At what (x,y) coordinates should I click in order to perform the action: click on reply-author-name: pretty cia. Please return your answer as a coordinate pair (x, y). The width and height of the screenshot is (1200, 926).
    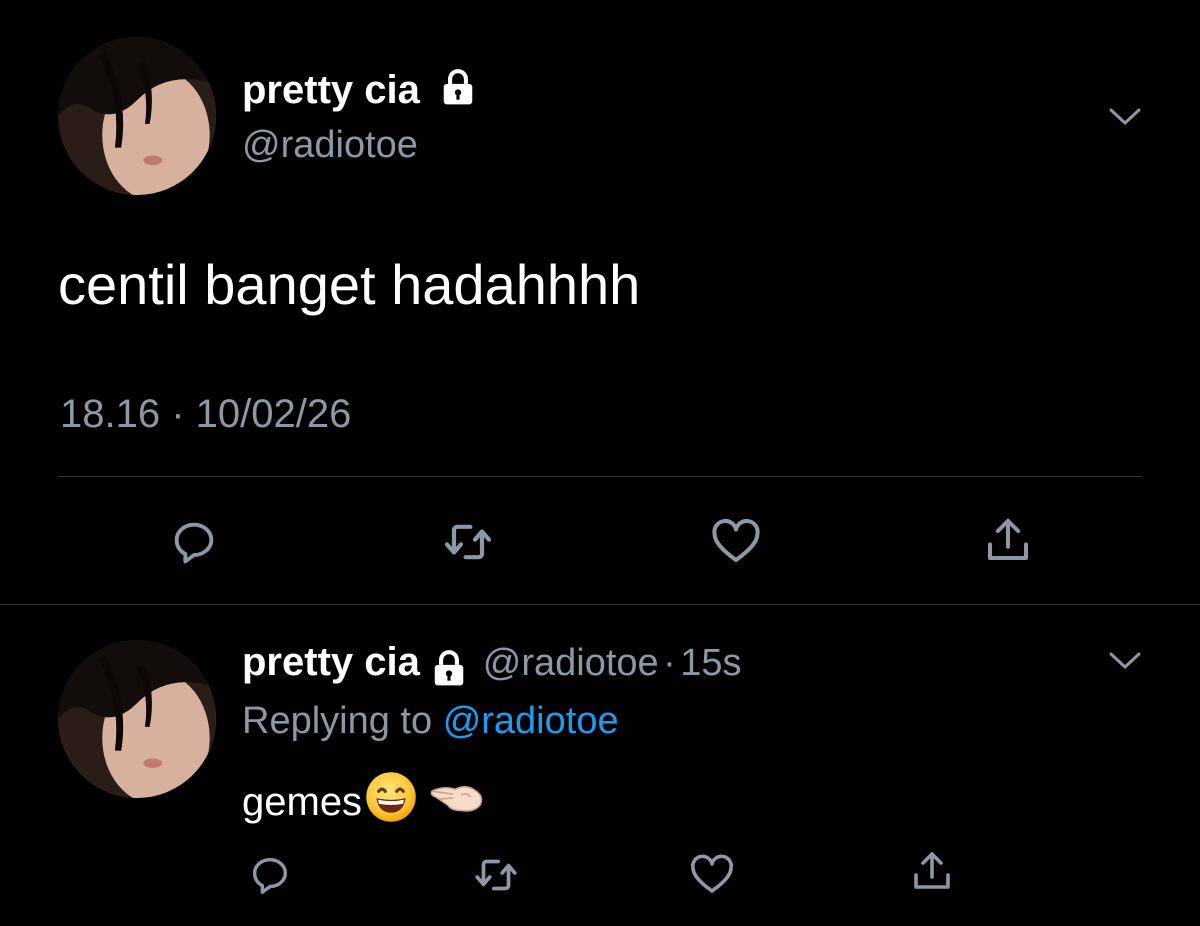
    Looking at the image, I should click on (331, 662).